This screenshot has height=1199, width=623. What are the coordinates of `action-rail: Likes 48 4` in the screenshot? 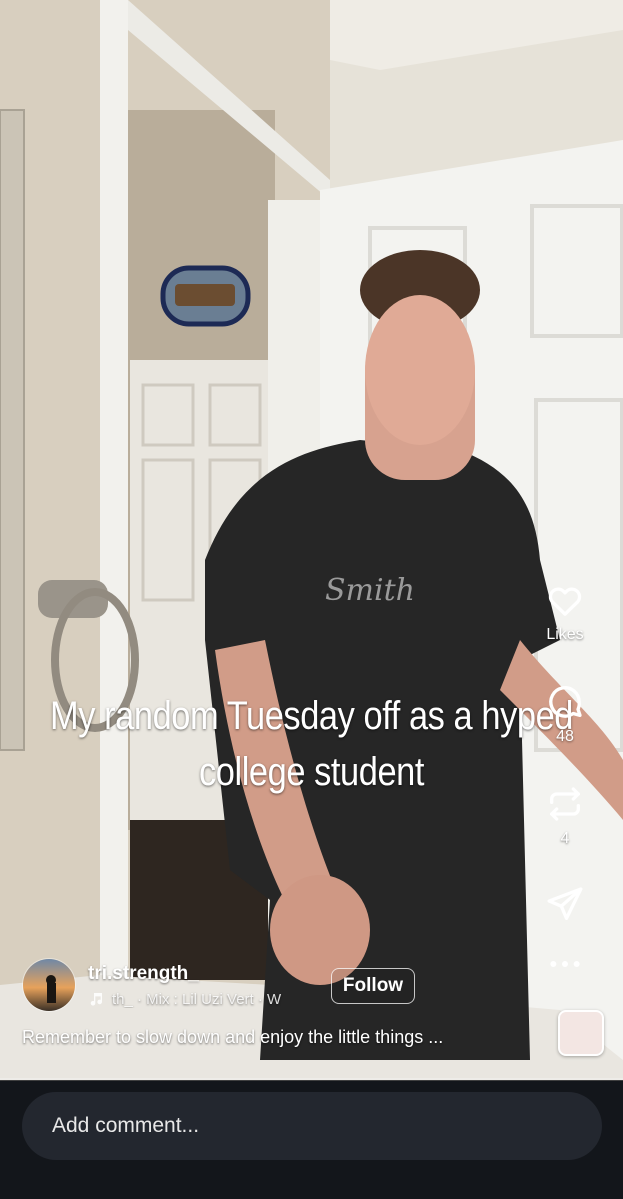 It's located at (565, 782).